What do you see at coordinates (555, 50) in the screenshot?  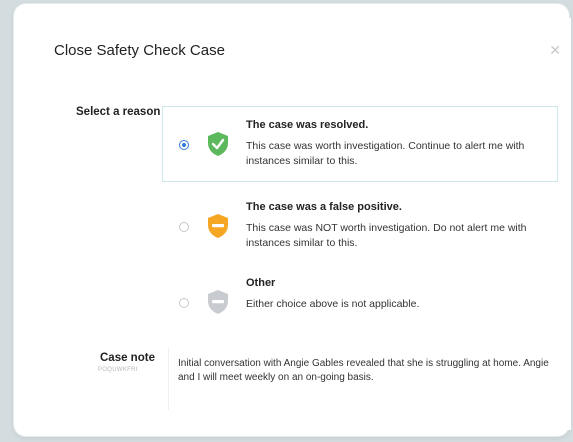 I see `close-icon: ✕` at bounding box center [555, 50].